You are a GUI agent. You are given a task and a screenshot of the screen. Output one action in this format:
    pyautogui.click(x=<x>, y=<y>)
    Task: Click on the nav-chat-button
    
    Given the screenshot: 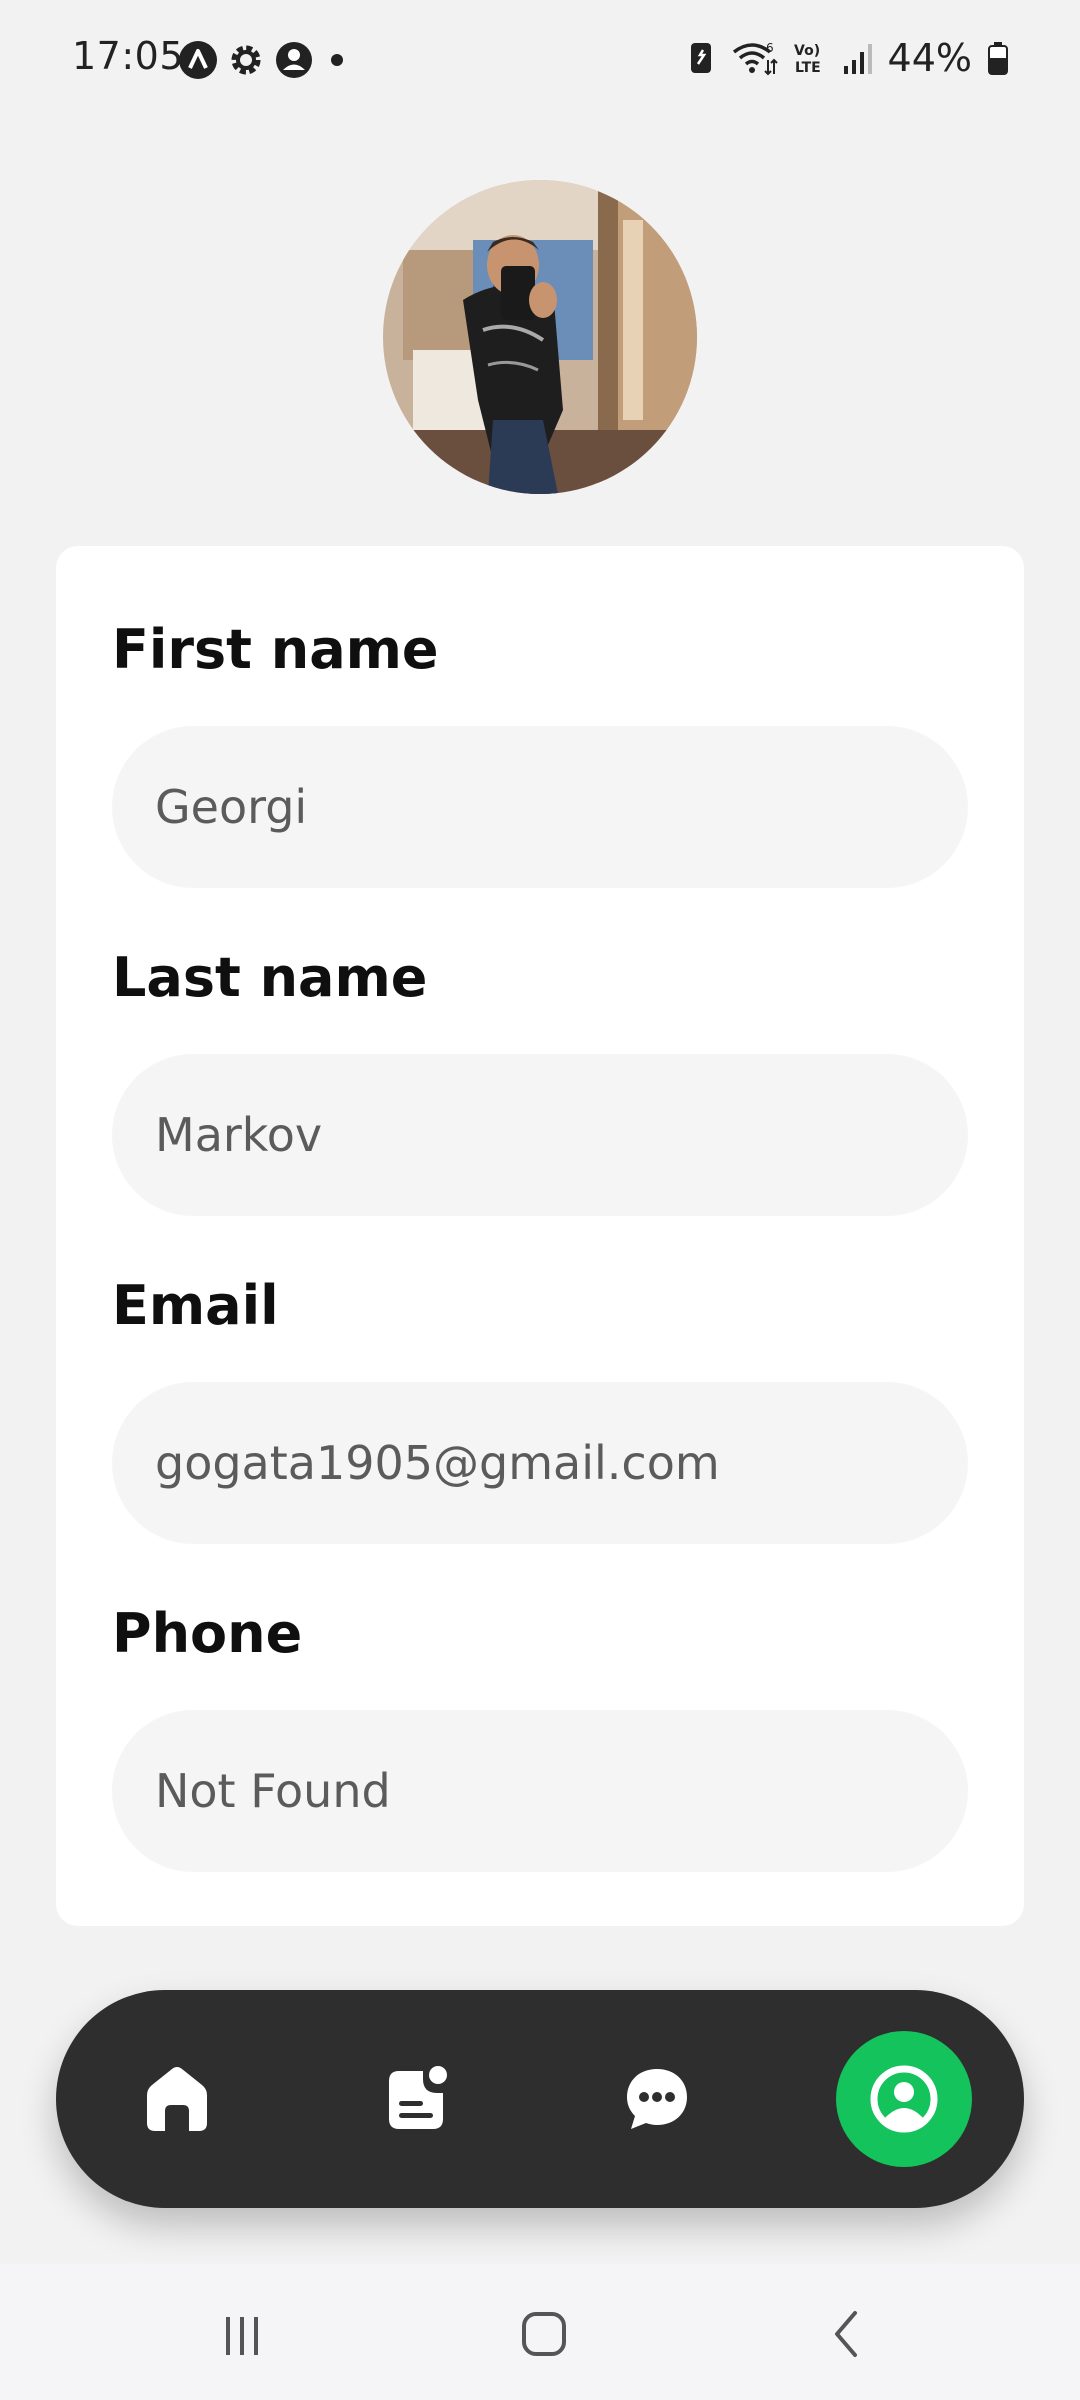 What is the action you would take?
    pyautogui.click(x=657, y=2099)
    